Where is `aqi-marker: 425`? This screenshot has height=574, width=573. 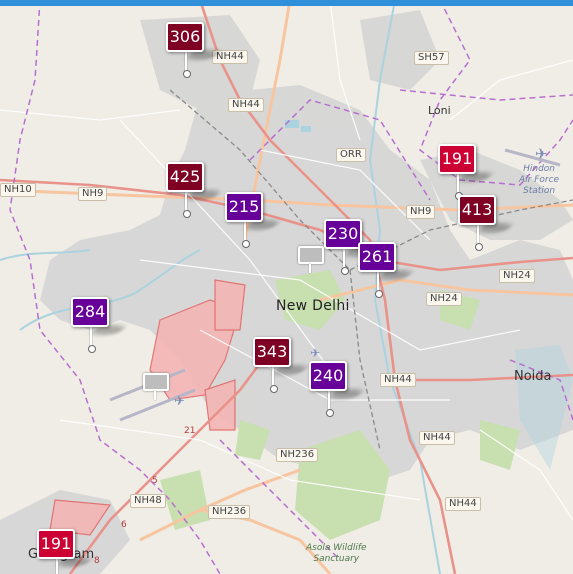 aqi-marker: 425 is located at coordinates (194, 190).